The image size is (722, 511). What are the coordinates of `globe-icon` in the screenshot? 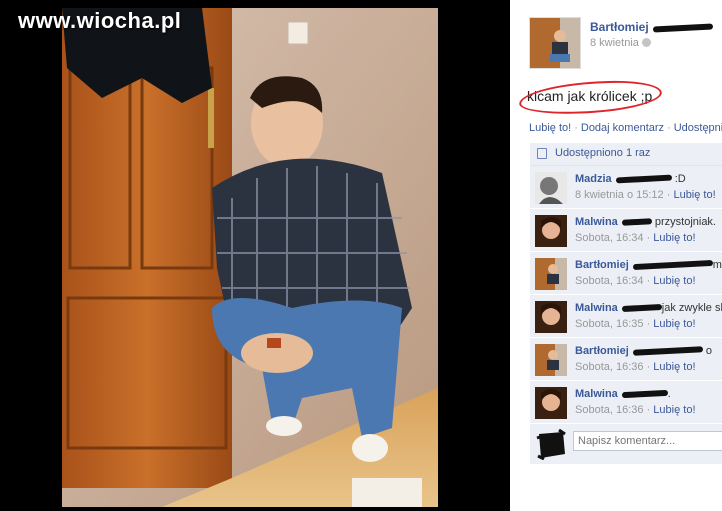 It's located at (646, 42).